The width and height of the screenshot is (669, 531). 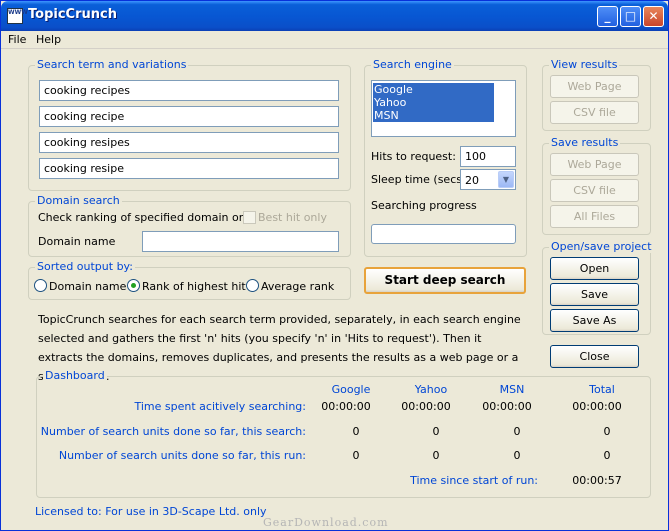 I want to click on window-title: TopicCrunch, so click(x=72, y=14).